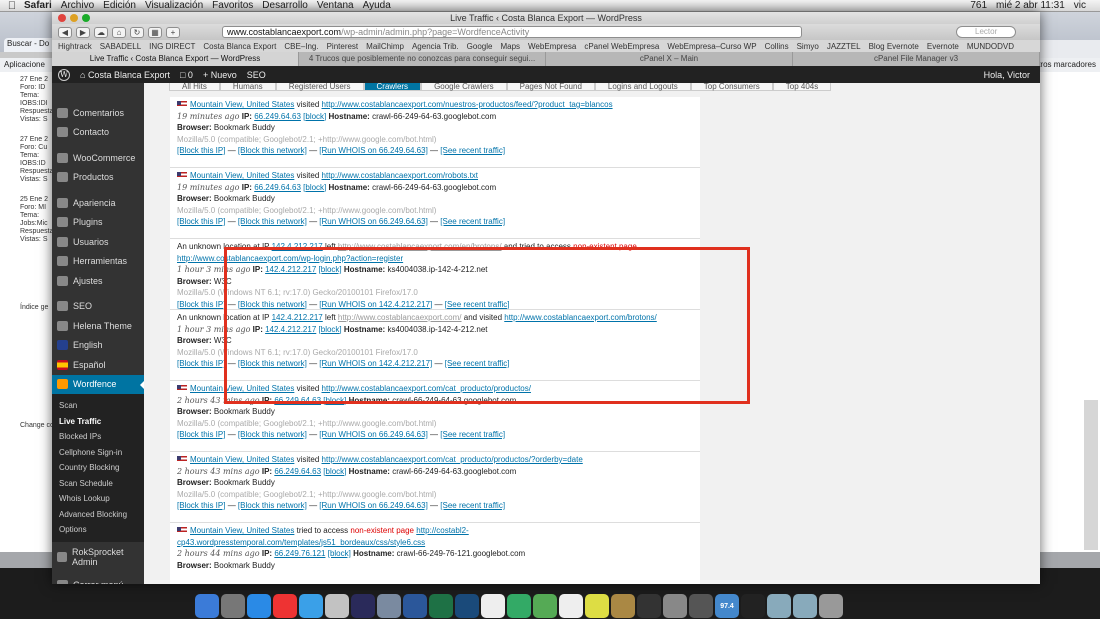 The height and width of the screenshot is (619, 1100). What do you see at coordinates (98, 262) in the screenshot?
I see `menu-item-herramientas: Herramientas` at bounding box center [98, 262].